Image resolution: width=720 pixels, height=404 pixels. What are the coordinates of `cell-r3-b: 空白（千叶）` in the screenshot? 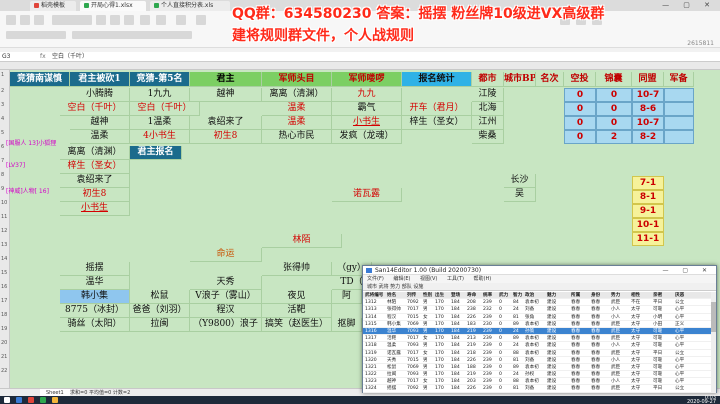 It's located at (165, 109).